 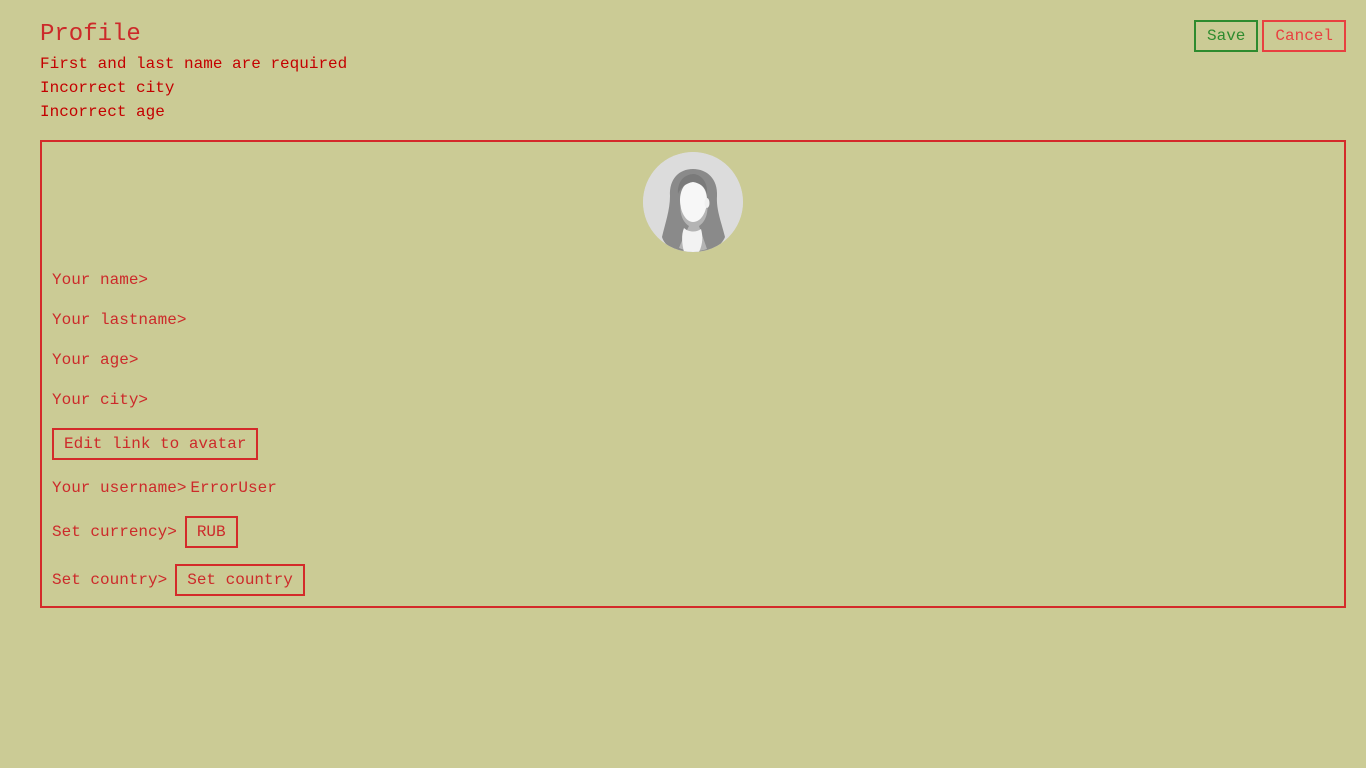 I want to click on error-message: Incorrect city, so click(x=107, y=88).